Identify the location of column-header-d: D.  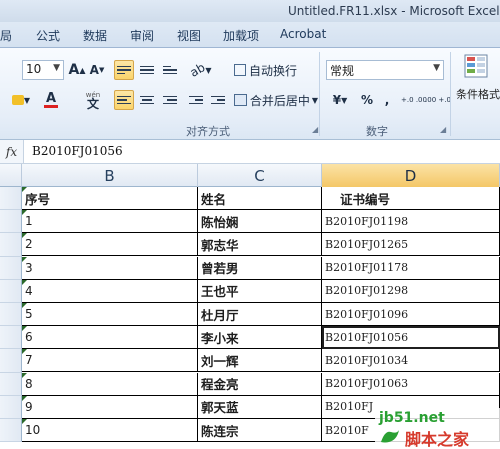
(411, 175).